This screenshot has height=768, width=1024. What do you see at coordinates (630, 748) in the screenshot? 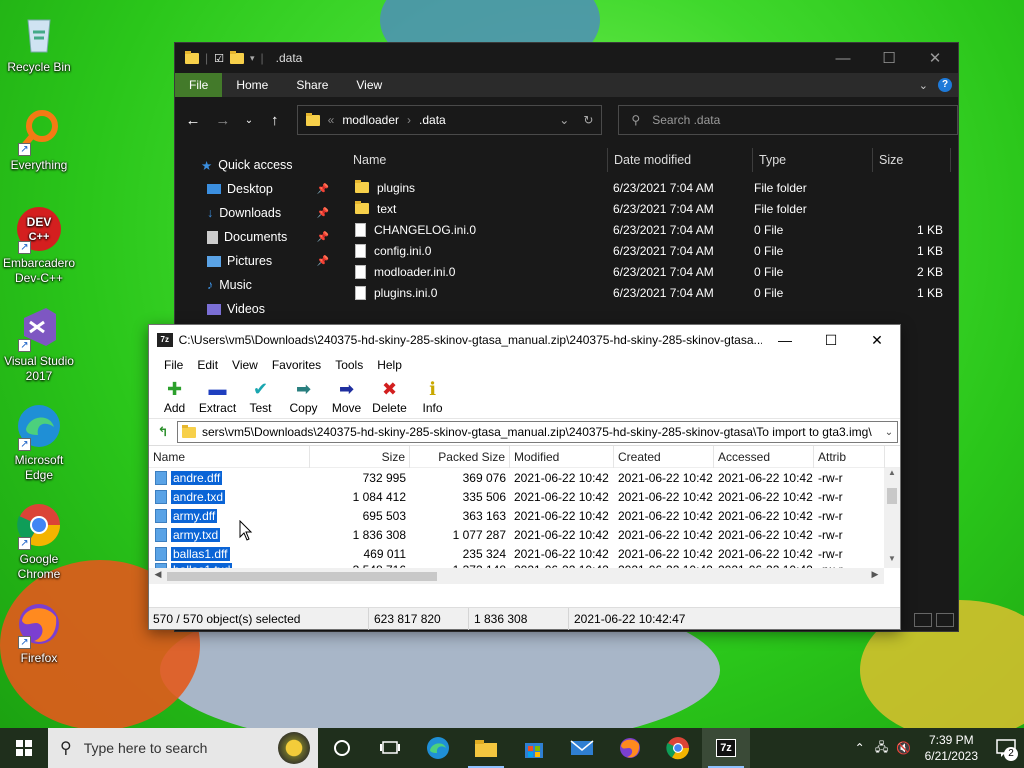
I see `taskbar-firefox` at bounding box center [630, 748].